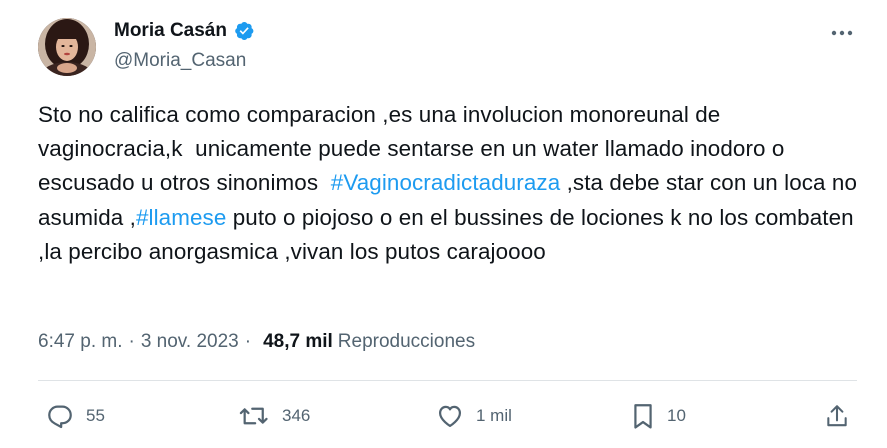  What do you see at coordinates (170, 31) in the screenshot?
I see `author-display-name: Moria Casán` at bounding box center [170, 31].